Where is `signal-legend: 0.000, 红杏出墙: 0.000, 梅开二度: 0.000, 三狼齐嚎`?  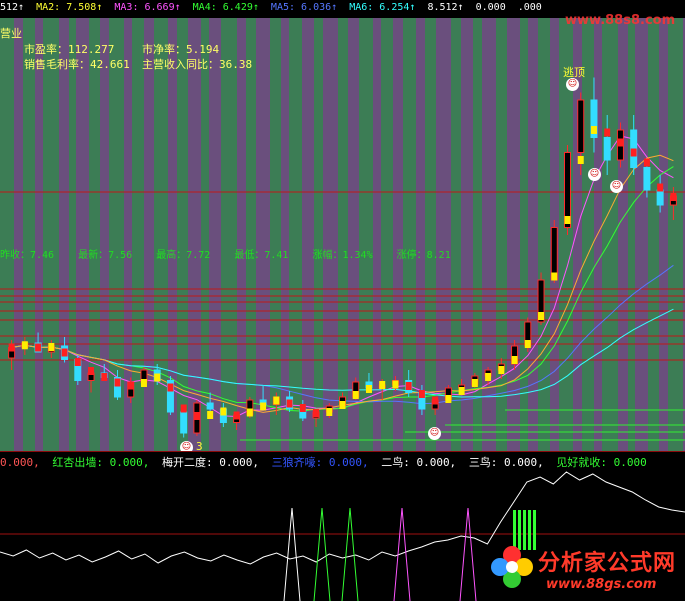
signal-legend: 0.000, 红杏出墙: 0.000, 梅开二度: 0.000, 三狼齐嚎 is located at coordinates (326, 462).